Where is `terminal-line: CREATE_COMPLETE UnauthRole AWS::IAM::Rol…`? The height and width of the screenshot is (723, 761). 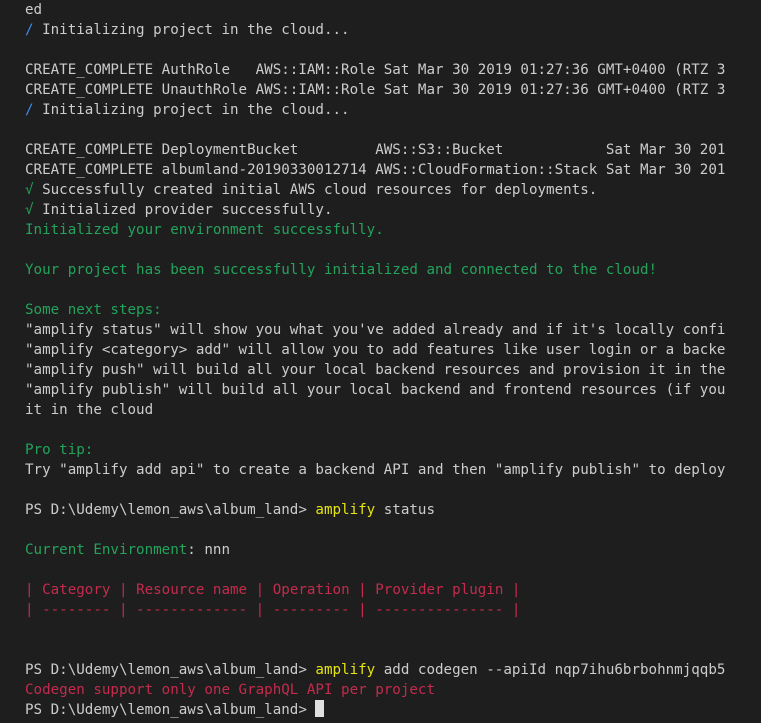
terminal-line: CREATE_COMPLETE UnauthRole AWS::IAM::Rol… is located at coordinates (393, 90).